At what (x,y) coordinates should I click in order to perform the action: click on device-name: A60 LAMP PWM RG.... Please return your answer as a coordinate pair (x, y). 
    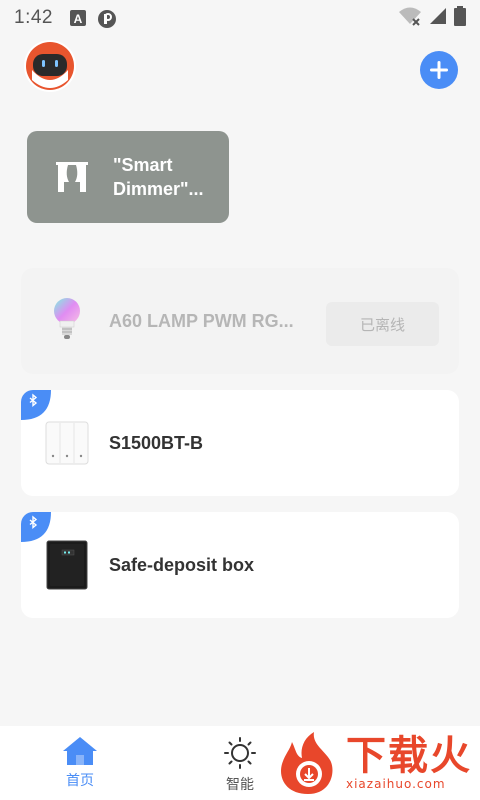
    Looking at the image, I should click on (201, 320).